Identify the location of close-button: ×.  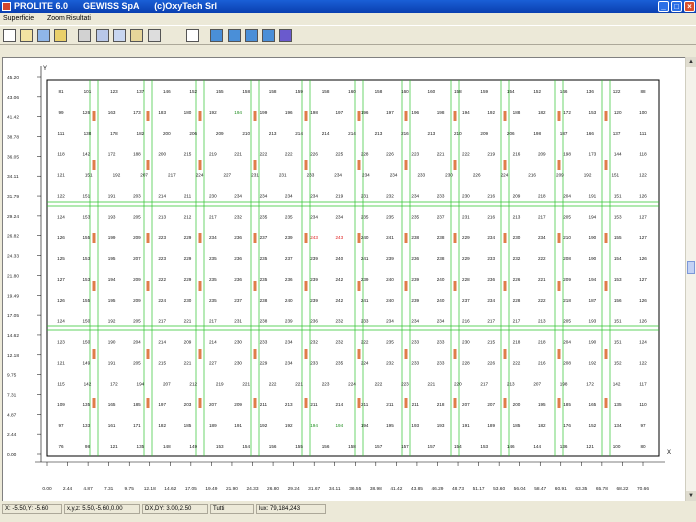
(689, 6).